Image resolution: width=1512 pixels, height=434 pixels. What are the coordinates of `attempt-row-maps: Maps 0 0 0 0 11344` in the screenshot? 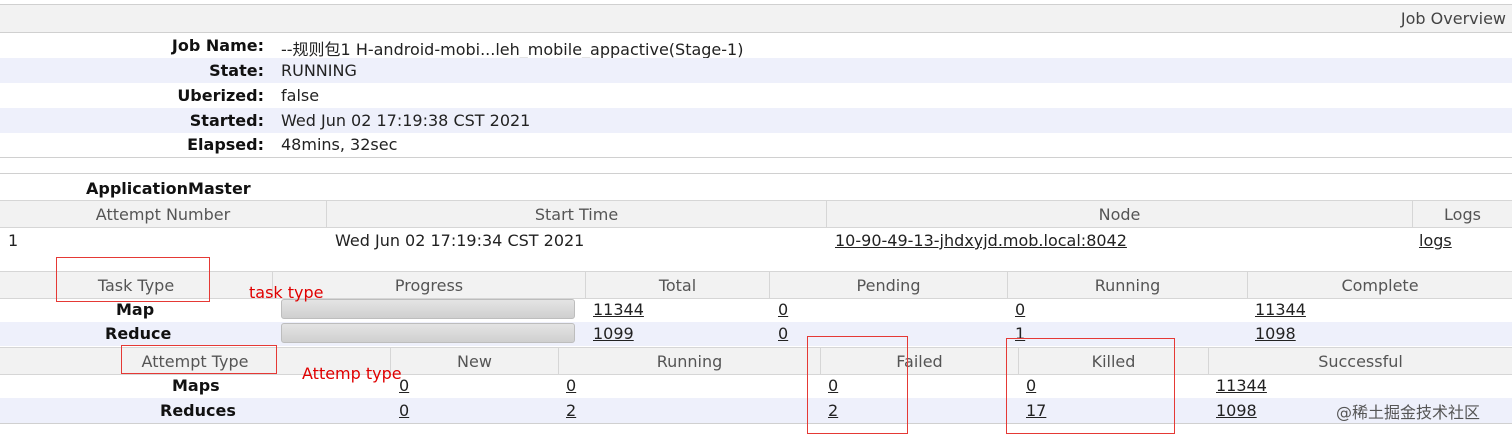 It's located at (756, 386).